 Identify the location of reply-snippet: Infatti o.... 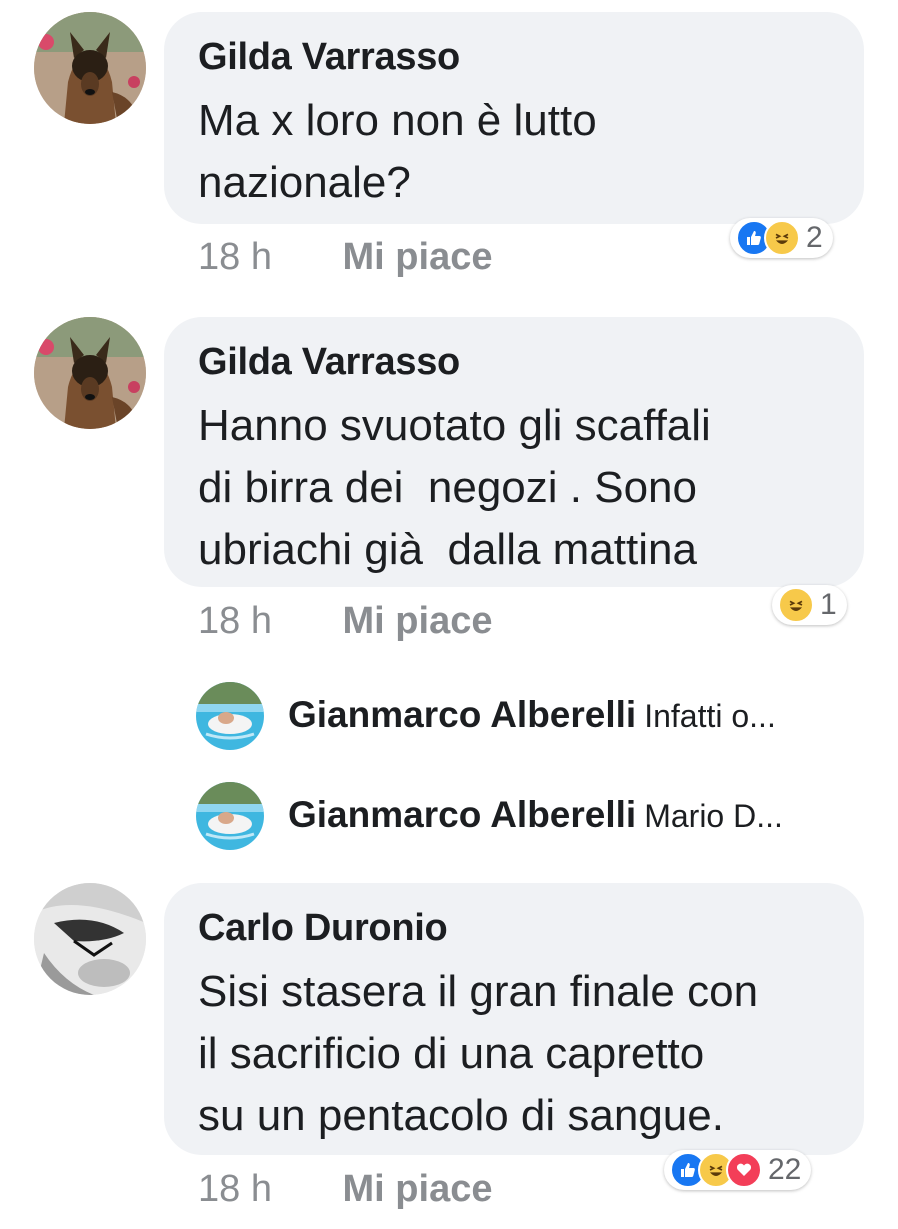
(710, 716).